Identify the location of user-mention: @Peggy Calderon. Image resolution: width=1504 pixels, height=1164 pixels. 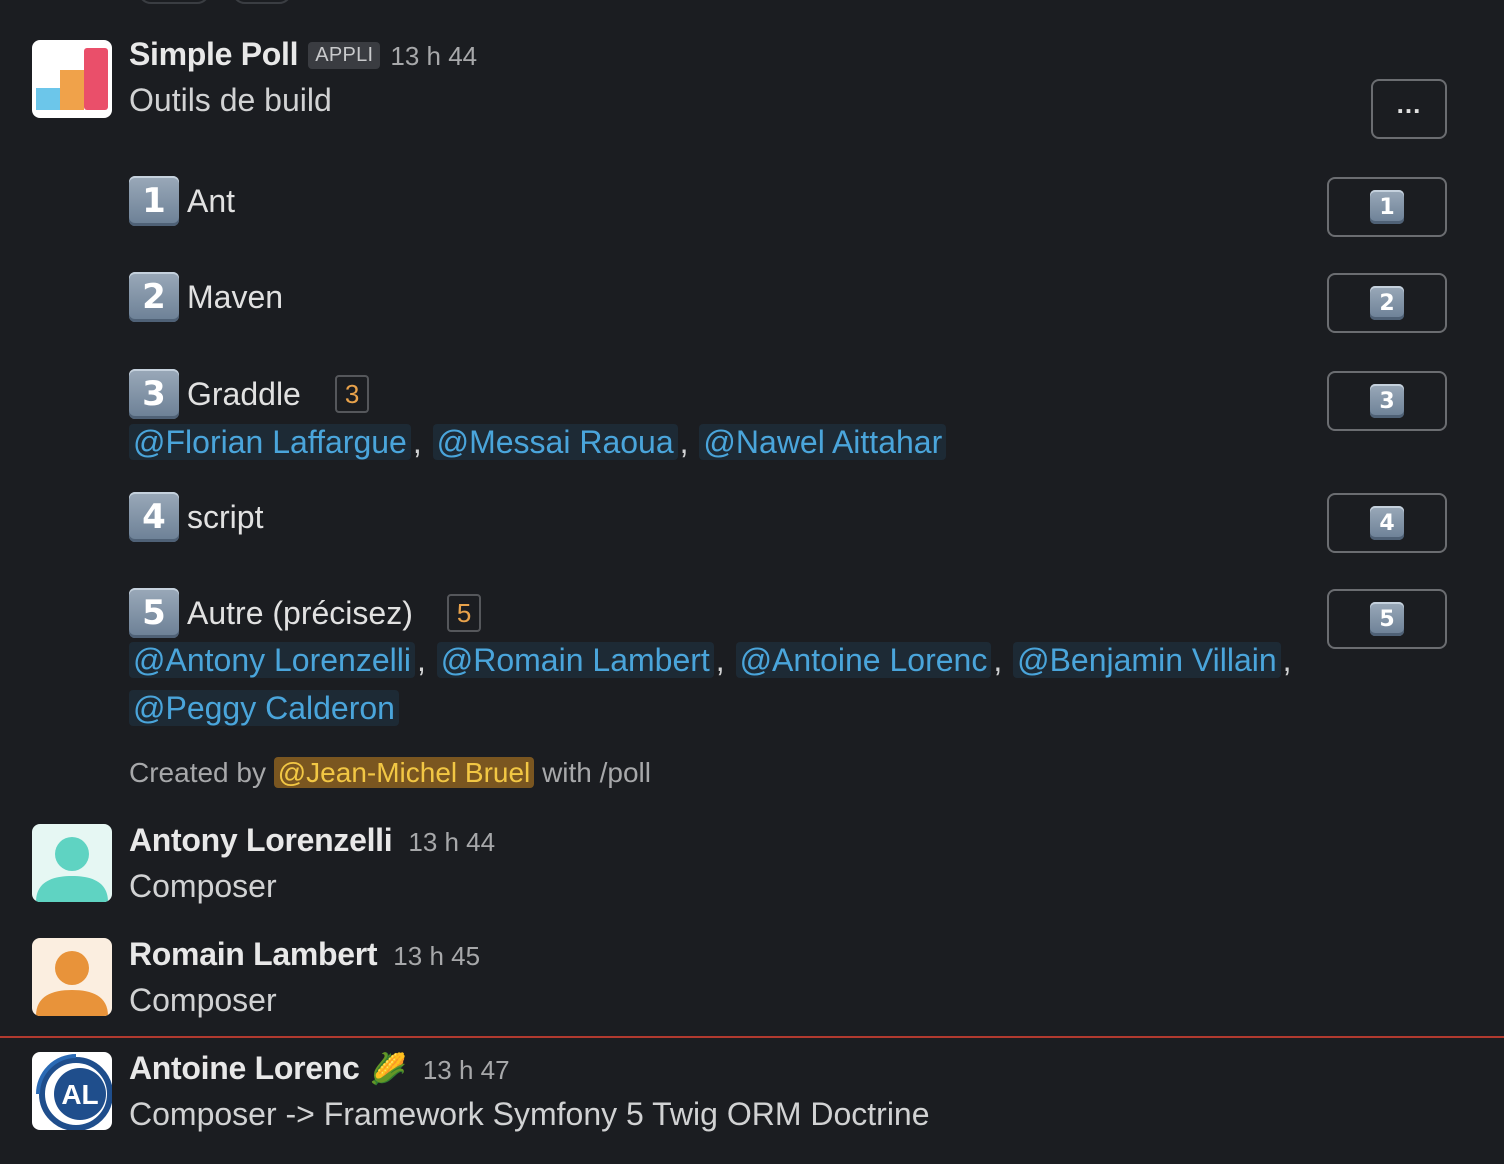
(264, 708).